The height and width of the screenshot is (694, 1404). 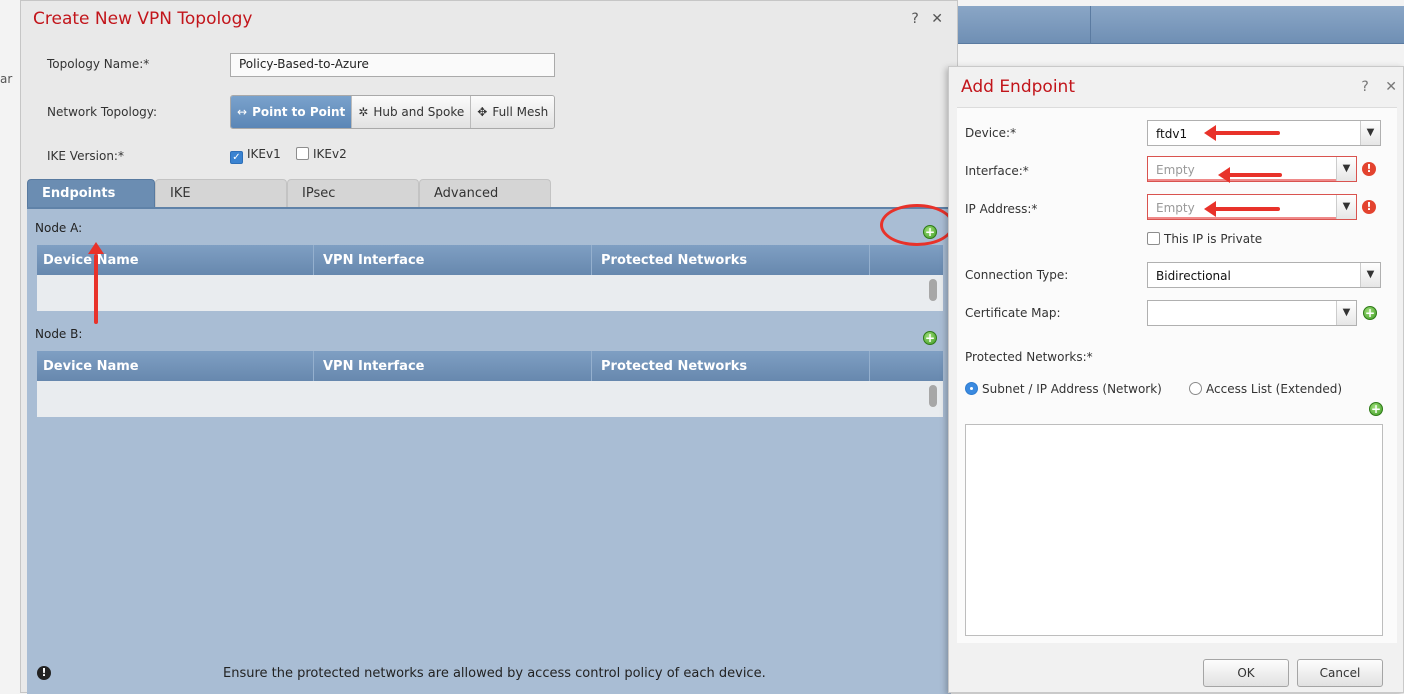 I want to click on tab-endpoints: Endpoints, so click(x=91, y=193).